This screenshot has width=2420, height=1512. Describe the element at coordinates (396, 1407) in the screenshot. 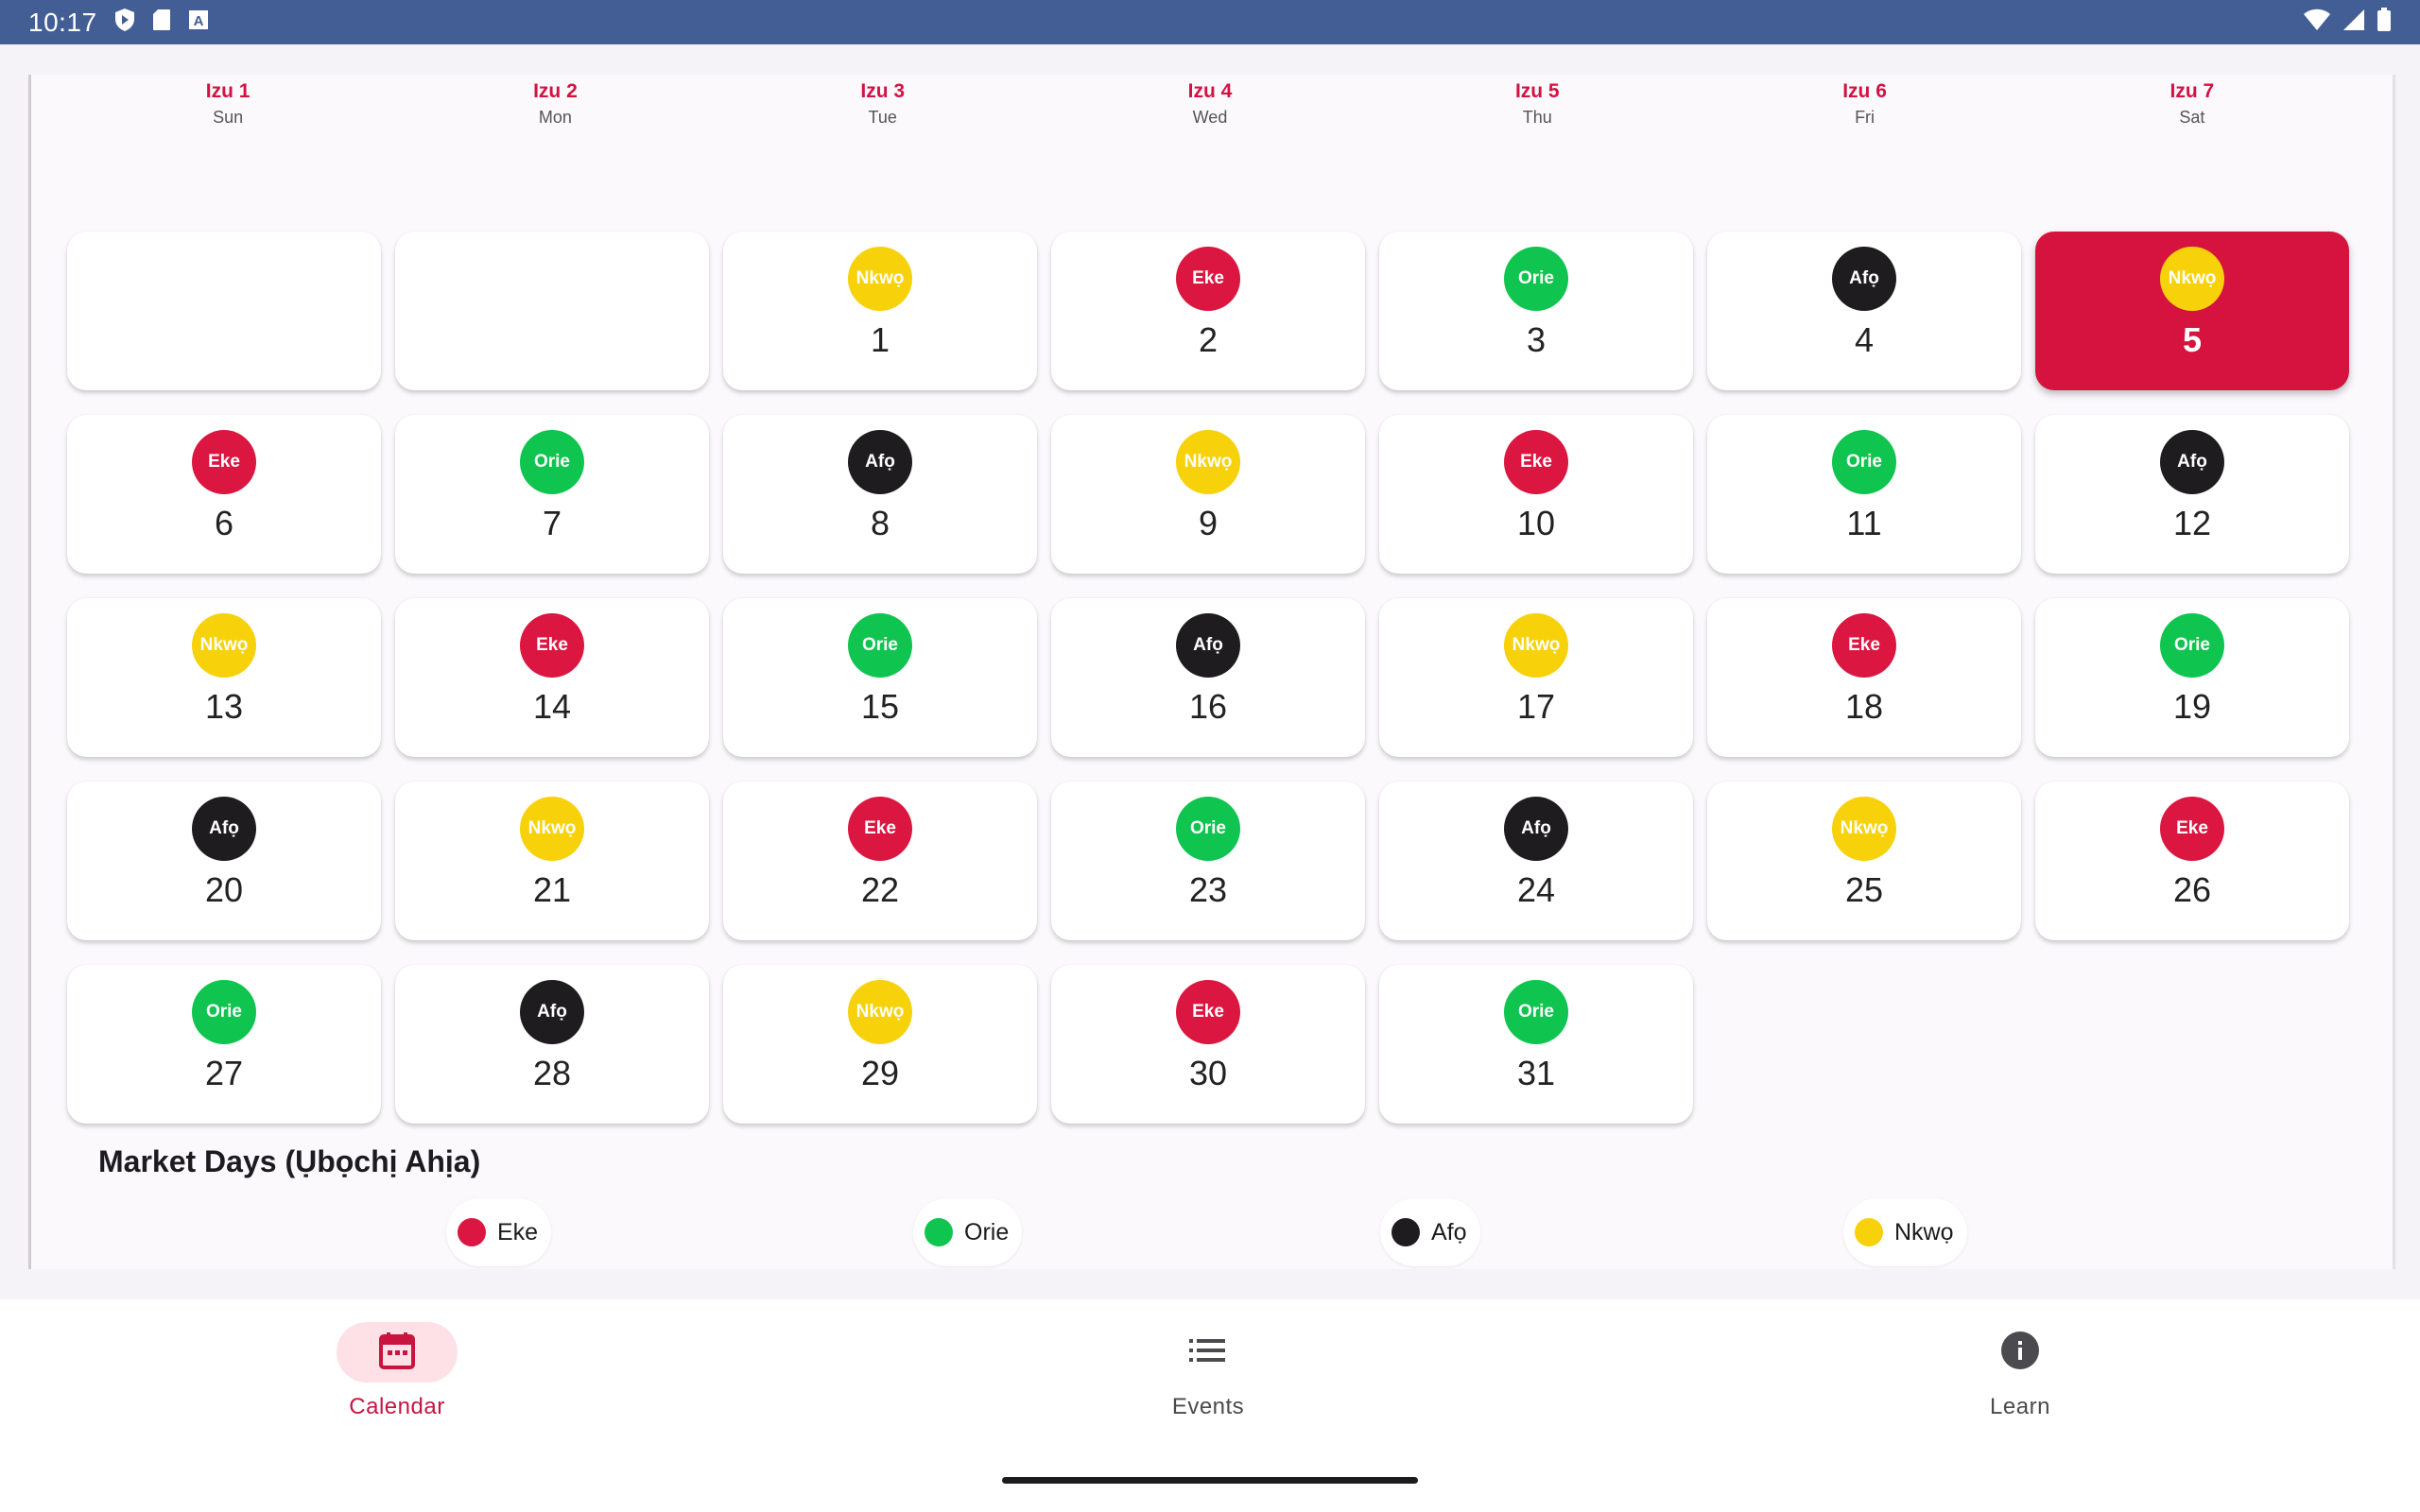

I see `nav-calendar-label: Calendar` at that location.